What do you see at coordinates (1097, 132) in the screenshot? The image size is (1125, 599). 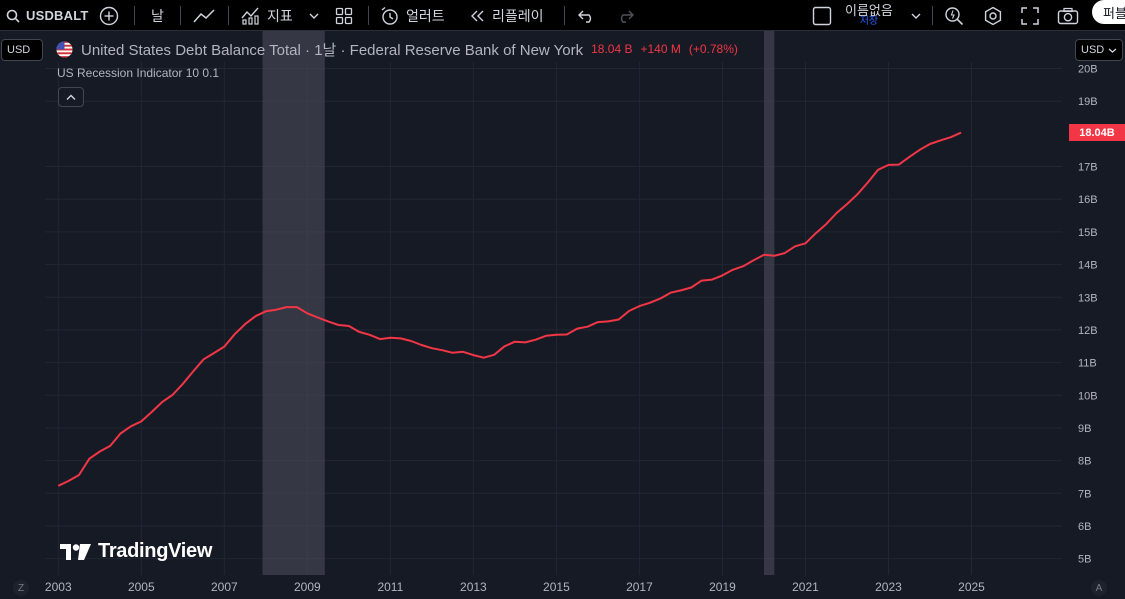 I see `last-price-label: 18.04B` at bounding box center [1097, 132].